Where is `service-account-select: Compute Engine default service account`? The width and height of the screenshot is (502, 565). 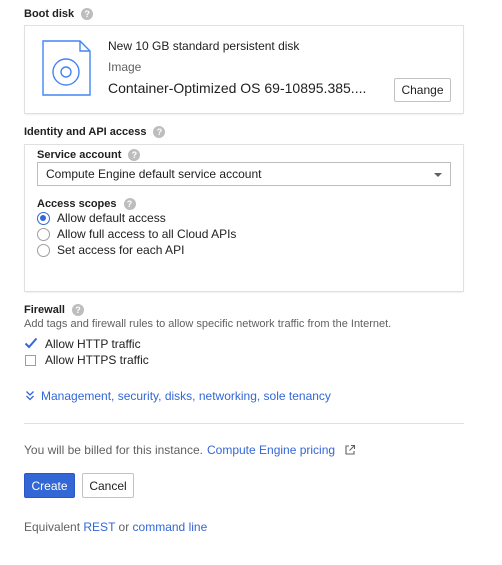 service-account-select: Compute Engine default service account is located at coordinates (244, 174).